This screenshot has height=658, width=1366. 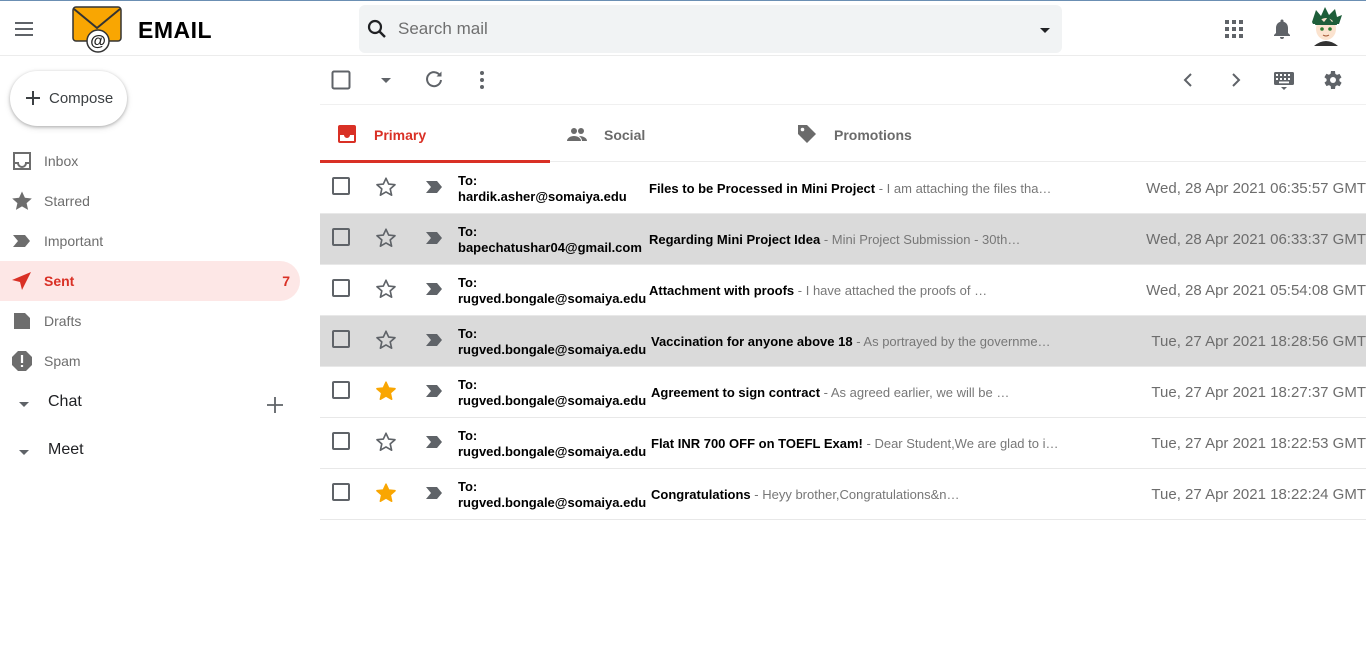 What do you see at coordinates (1045, 30) in the screenshot?
I see `dropdown-arrow-icon` at bounding box center [1045, 30].